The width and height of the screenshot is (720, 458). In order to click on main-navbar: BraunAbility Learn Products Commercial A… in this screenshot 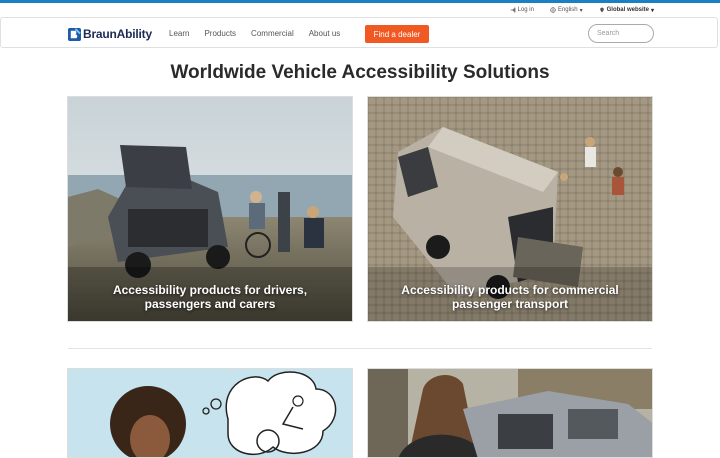, I will do `click(359, 32)`.